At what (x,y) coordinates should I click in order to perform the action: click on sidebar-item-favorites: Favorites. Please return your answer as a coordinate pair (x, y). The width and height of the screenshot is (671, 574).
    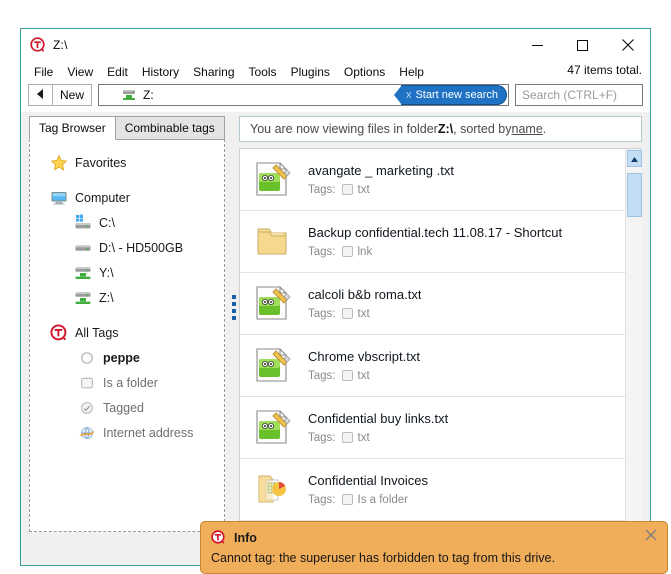
    Looking at the image, I should click on (127, 162).